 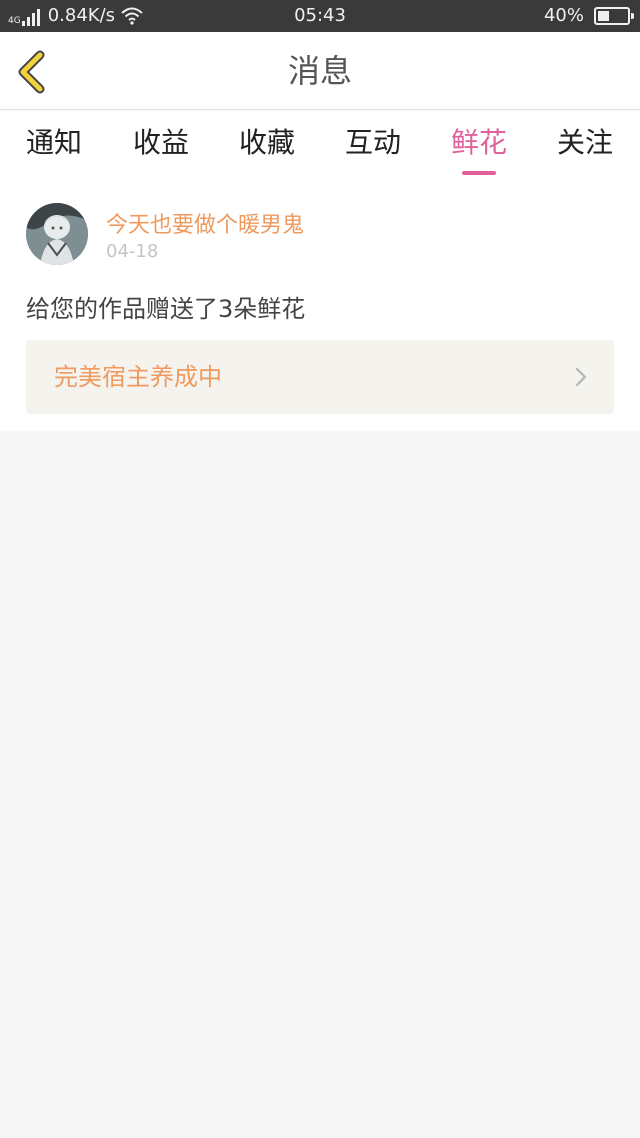 What do you see at coordinates (588, 16) in the screenshot?
I see `status-right: 40%` at bounding box center [588, 16].